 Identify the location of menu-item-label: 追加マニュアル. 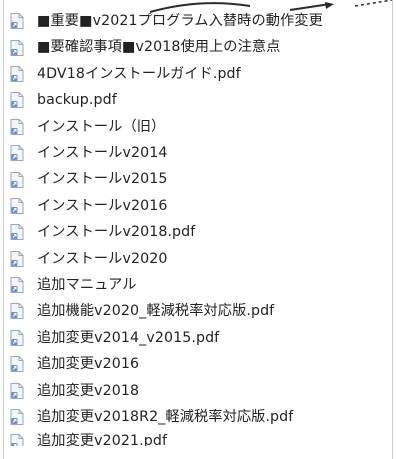
(87, 285).